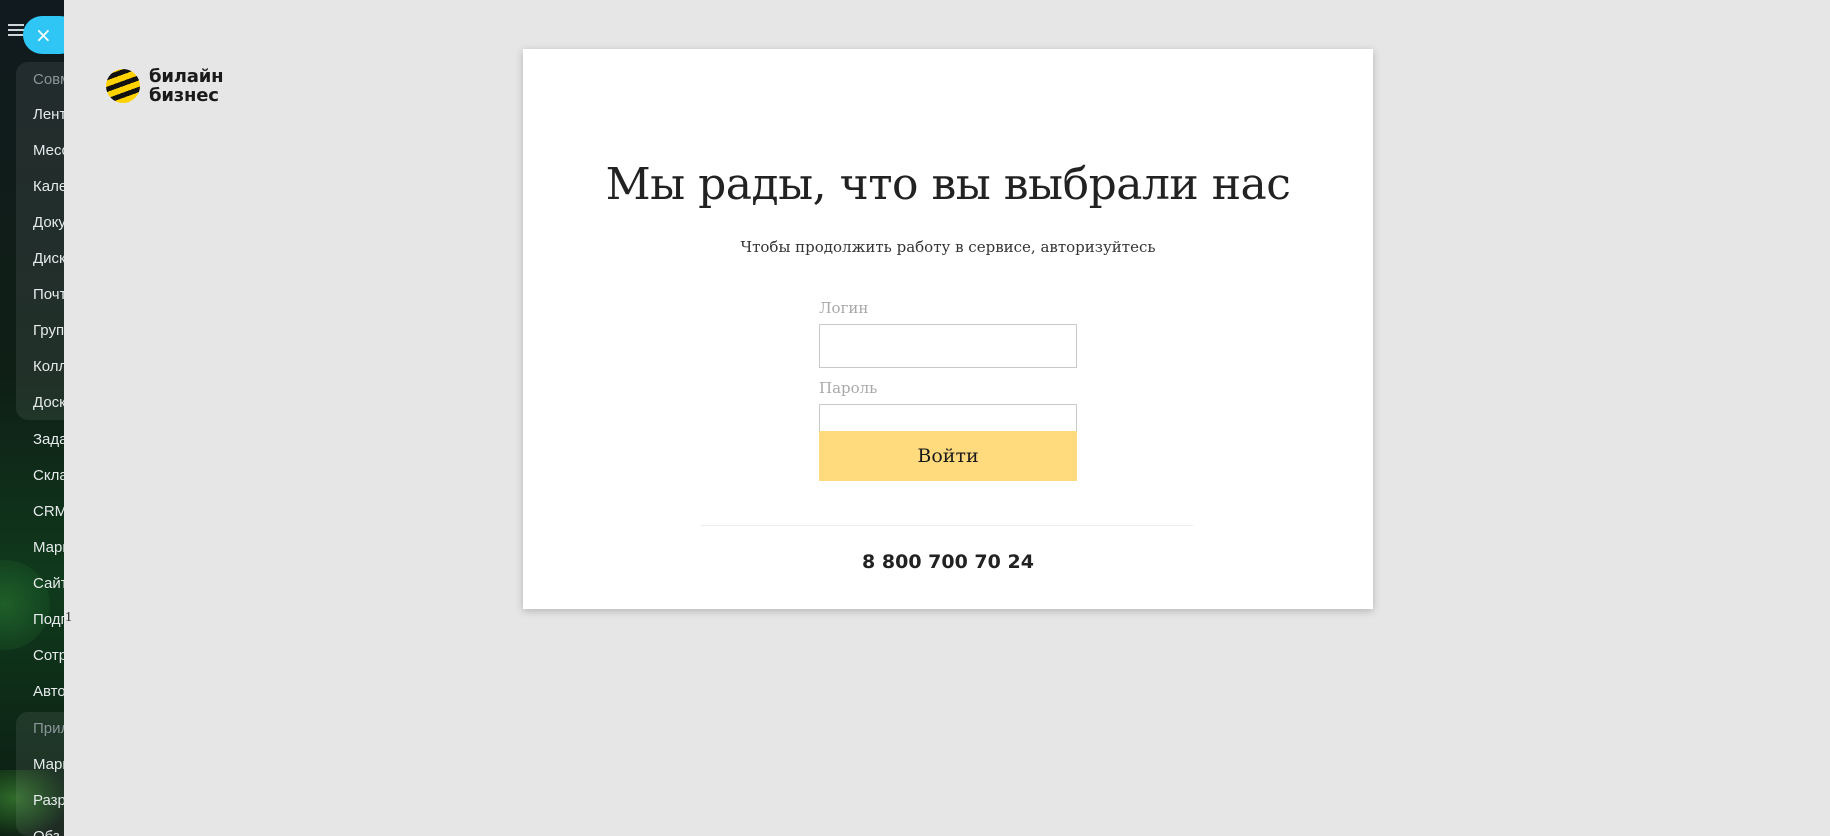  I want to click on password-label: Пароль, so click(848, 388).